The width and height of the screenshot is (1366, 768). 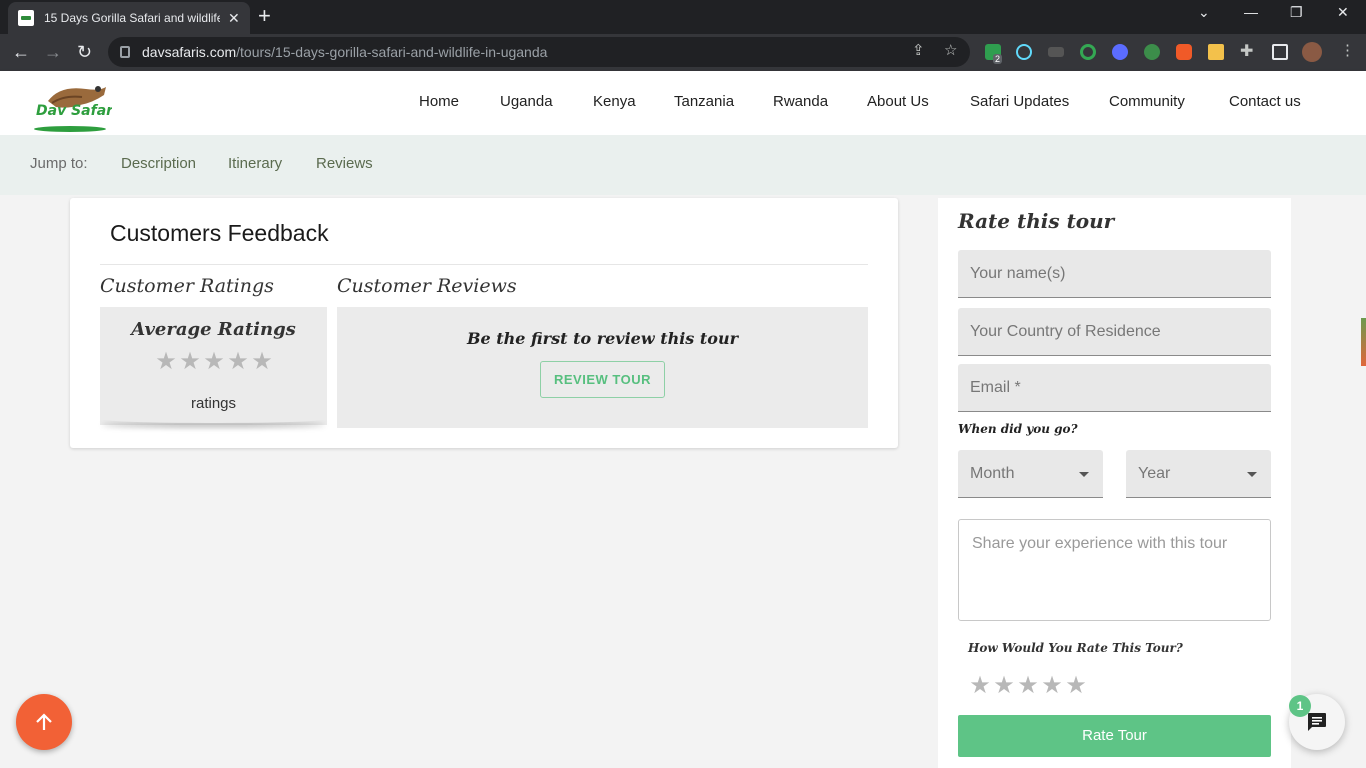 I want to click on nav-home: Home, so click(x=439, y=101).